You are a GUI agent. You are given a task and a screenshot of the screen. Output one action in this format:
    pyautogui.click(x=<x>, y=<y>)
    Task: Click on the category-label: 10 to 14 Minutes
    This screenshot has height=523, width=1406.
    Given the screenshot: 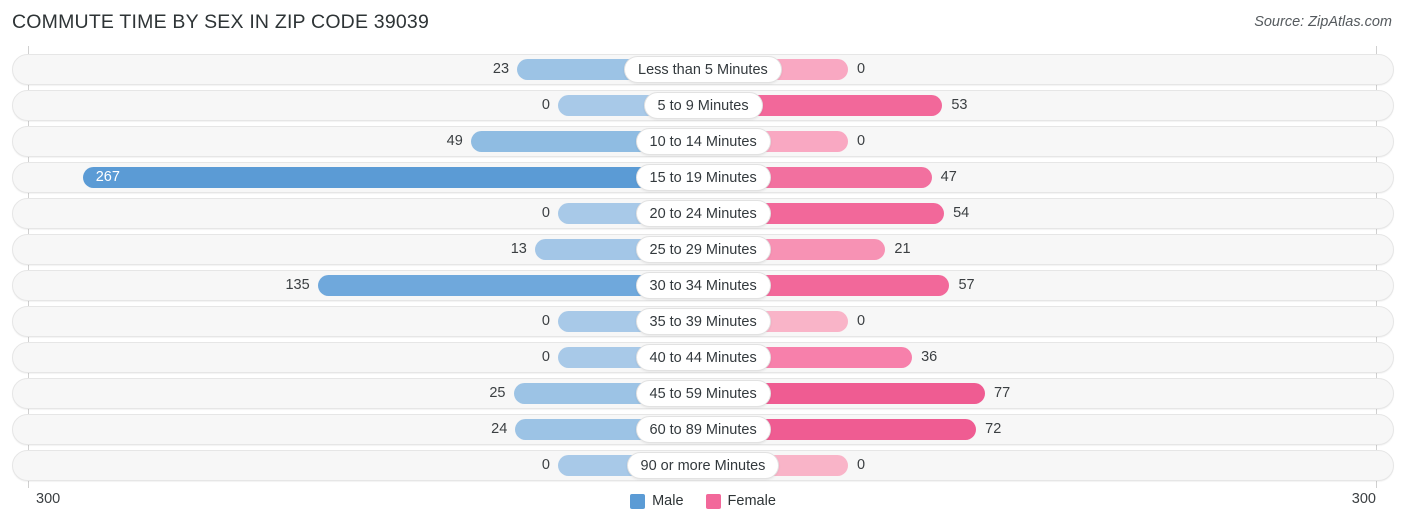 What is the action you would take?
    pyautogui.click(x=703, y=141)
    